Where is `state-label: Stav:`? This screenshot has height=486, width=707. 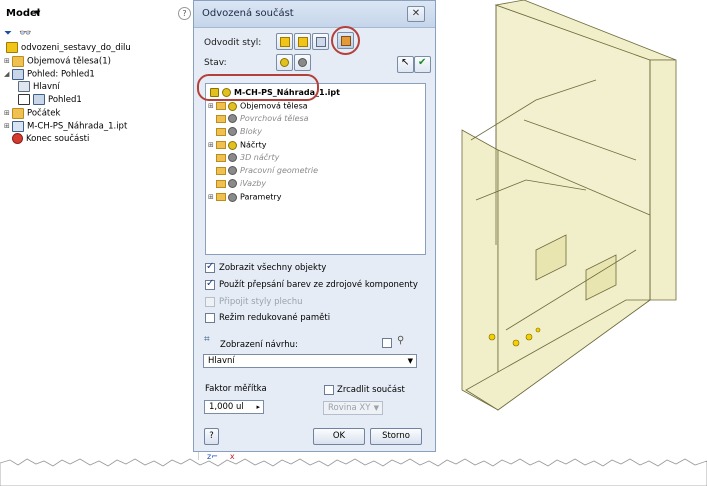
state-label: Stav: is located at coordinates (215, 63).